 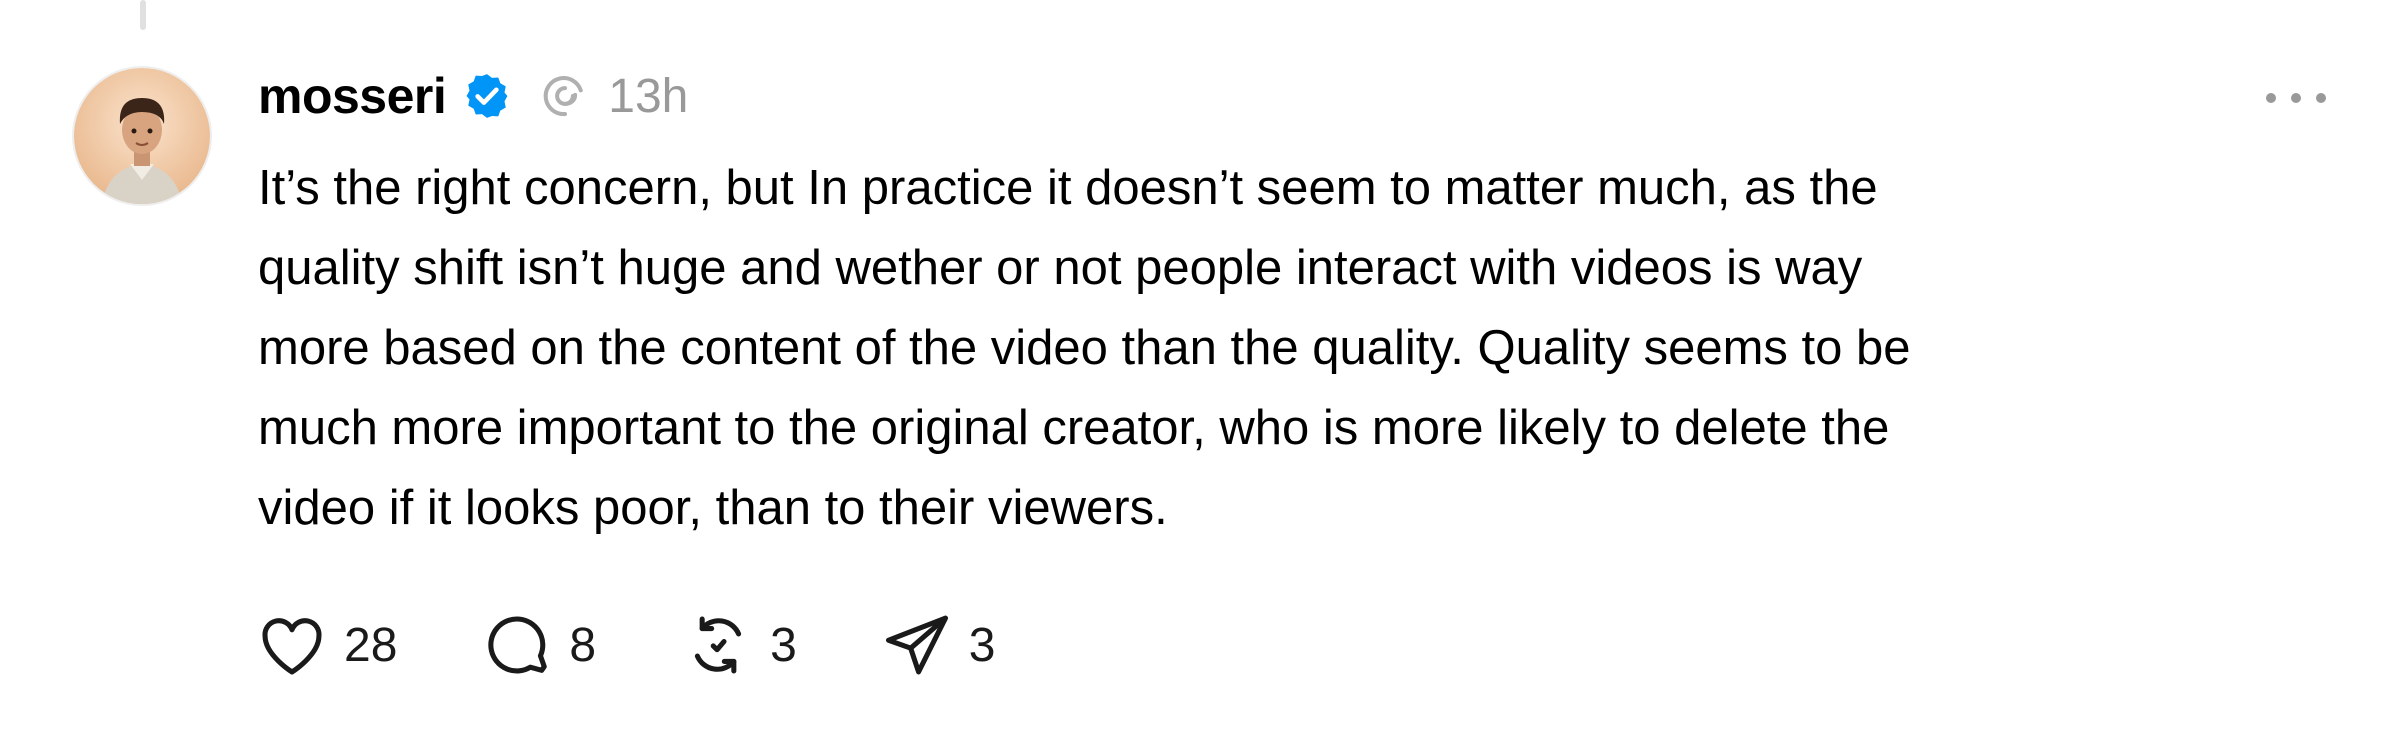 I want to click on heart-icon, so click(x=292, y=645).